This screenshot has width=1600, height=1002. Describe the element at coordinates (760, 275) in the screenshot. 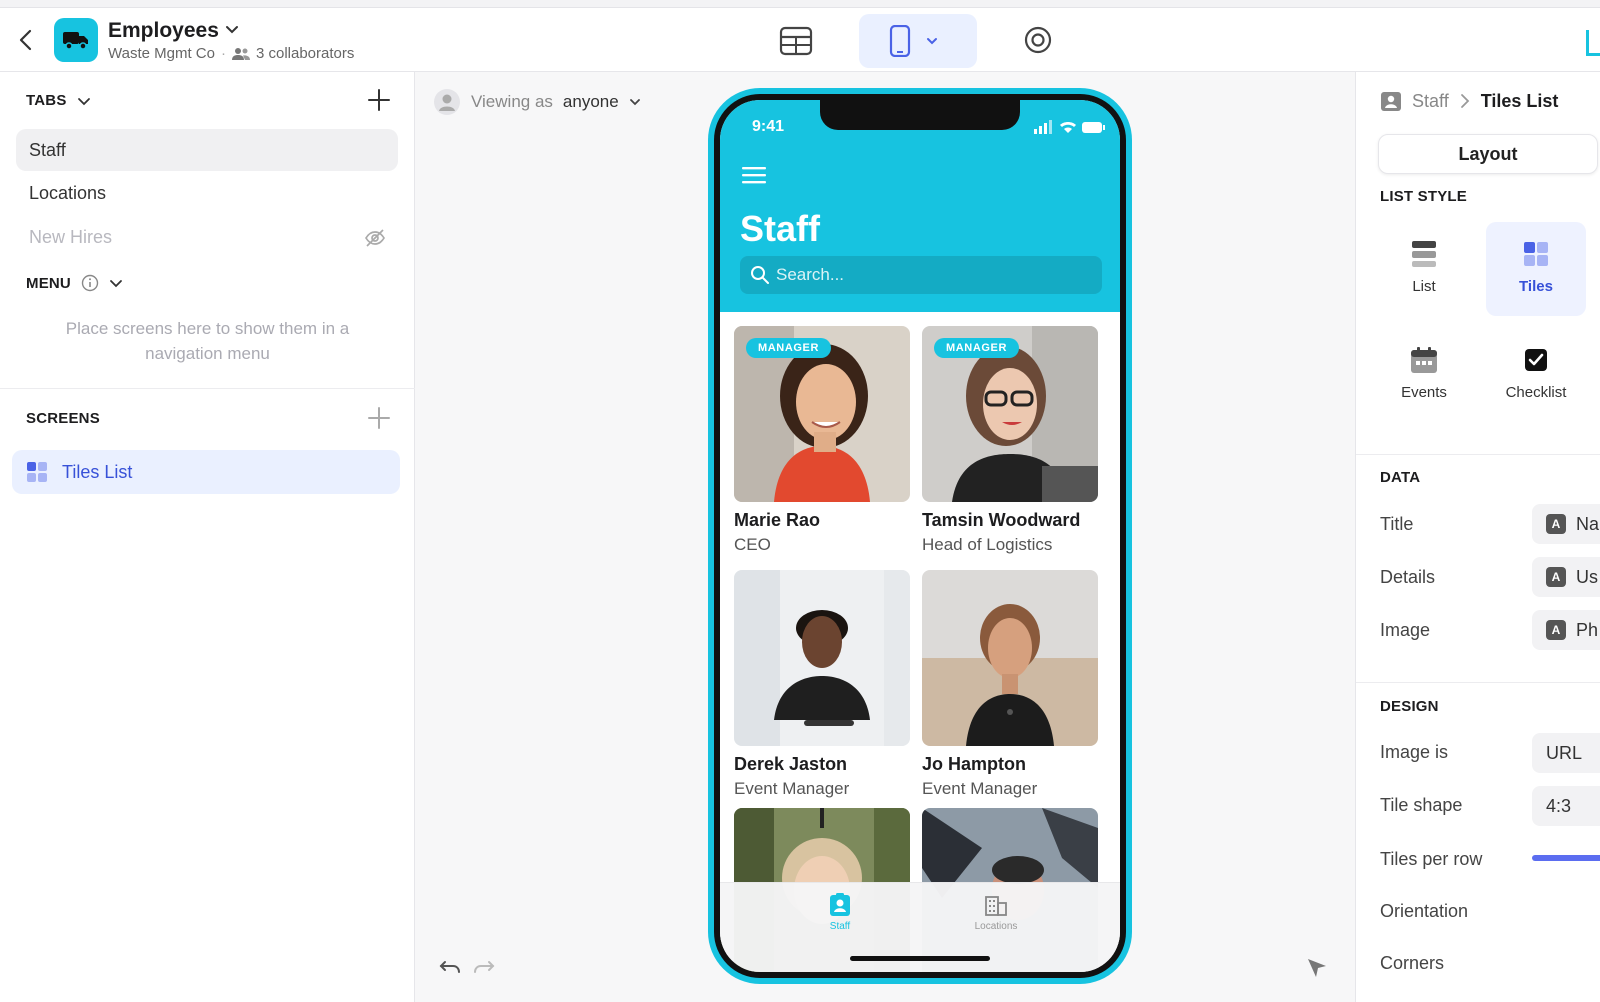

I see `search-icon` at that location.